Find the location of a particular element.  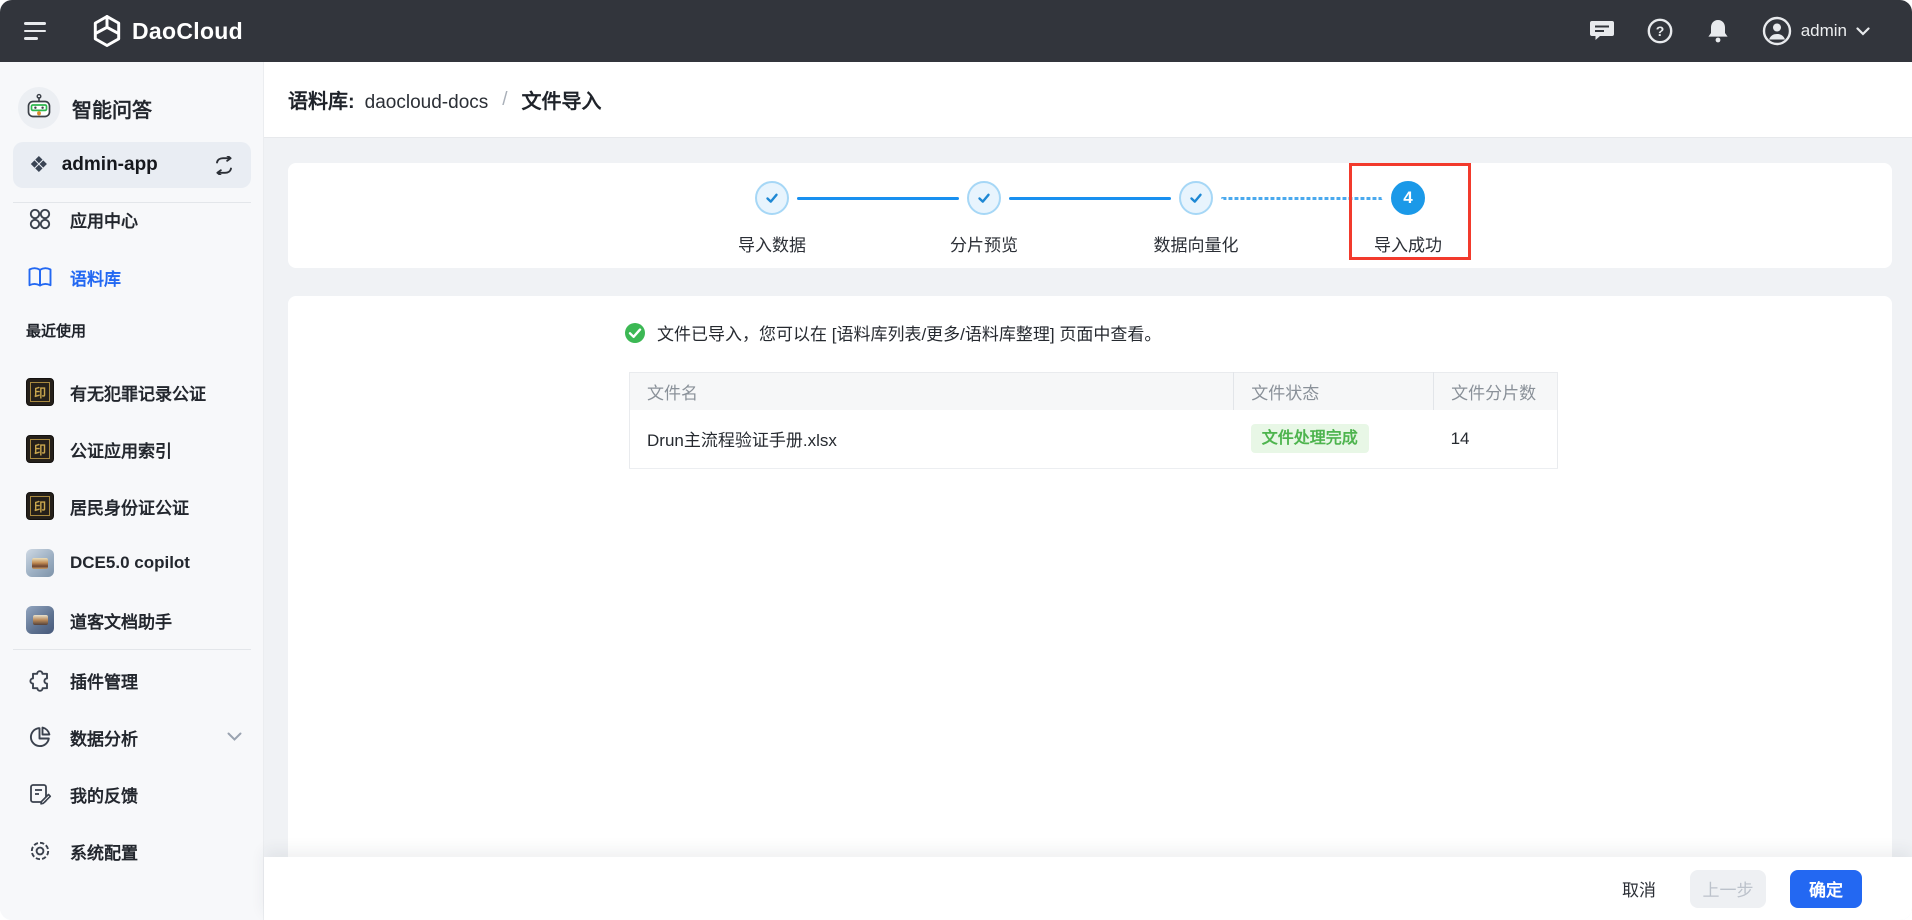

sidebar-item-label: 居民身份证公证 is located at coordinates (129, 508).